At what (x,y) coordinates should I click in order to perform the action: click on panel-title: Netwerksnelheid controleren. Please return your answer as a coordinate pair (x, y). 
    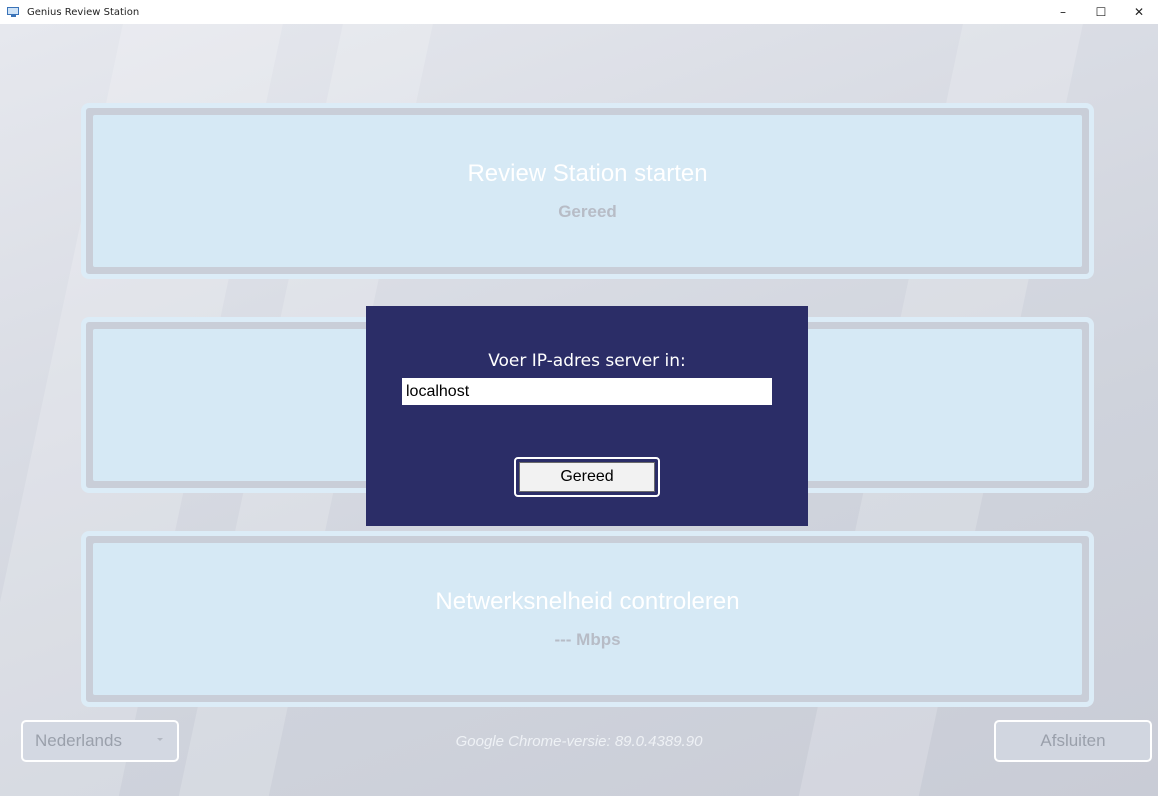
    Looking at the image, I should click on (587, 601).